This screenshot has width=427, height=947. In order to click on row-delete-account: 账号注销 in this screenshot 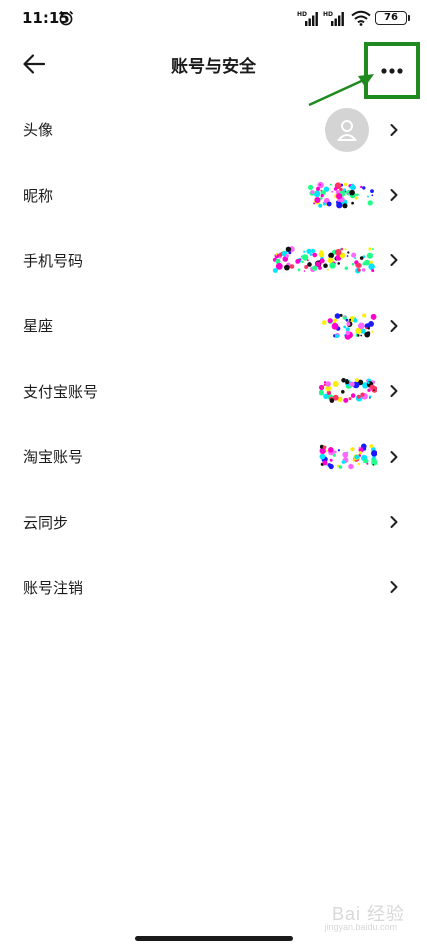, I will do `click(213, 587)`.